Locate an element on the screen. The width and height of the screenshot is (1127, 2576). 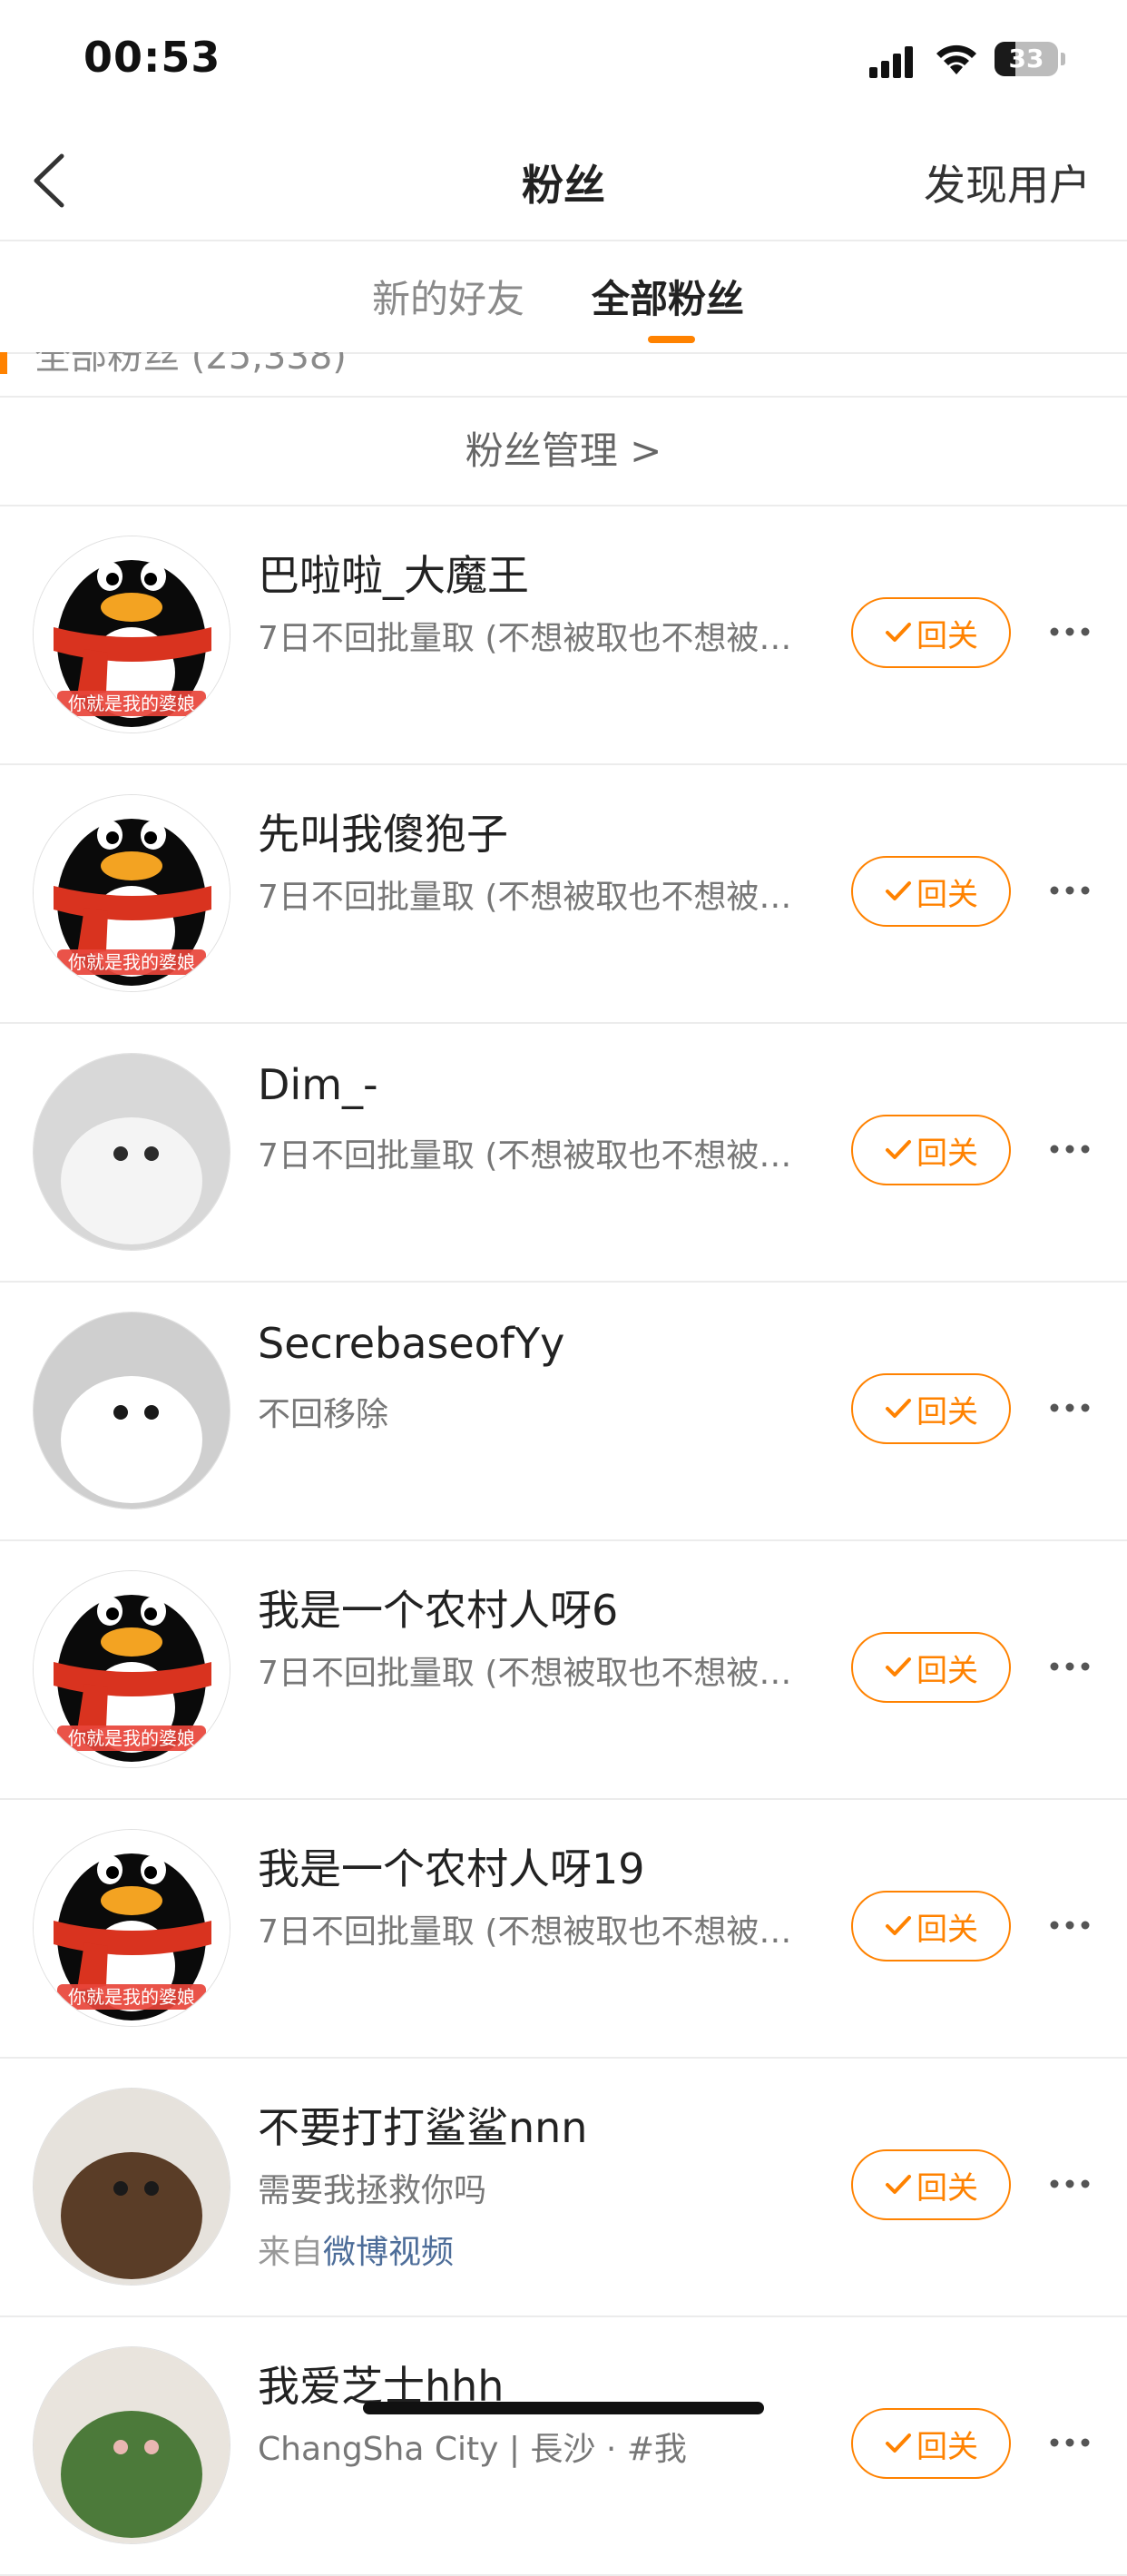
tab-all-fans: 全部粉丝 is located at coordinates (668, 296).